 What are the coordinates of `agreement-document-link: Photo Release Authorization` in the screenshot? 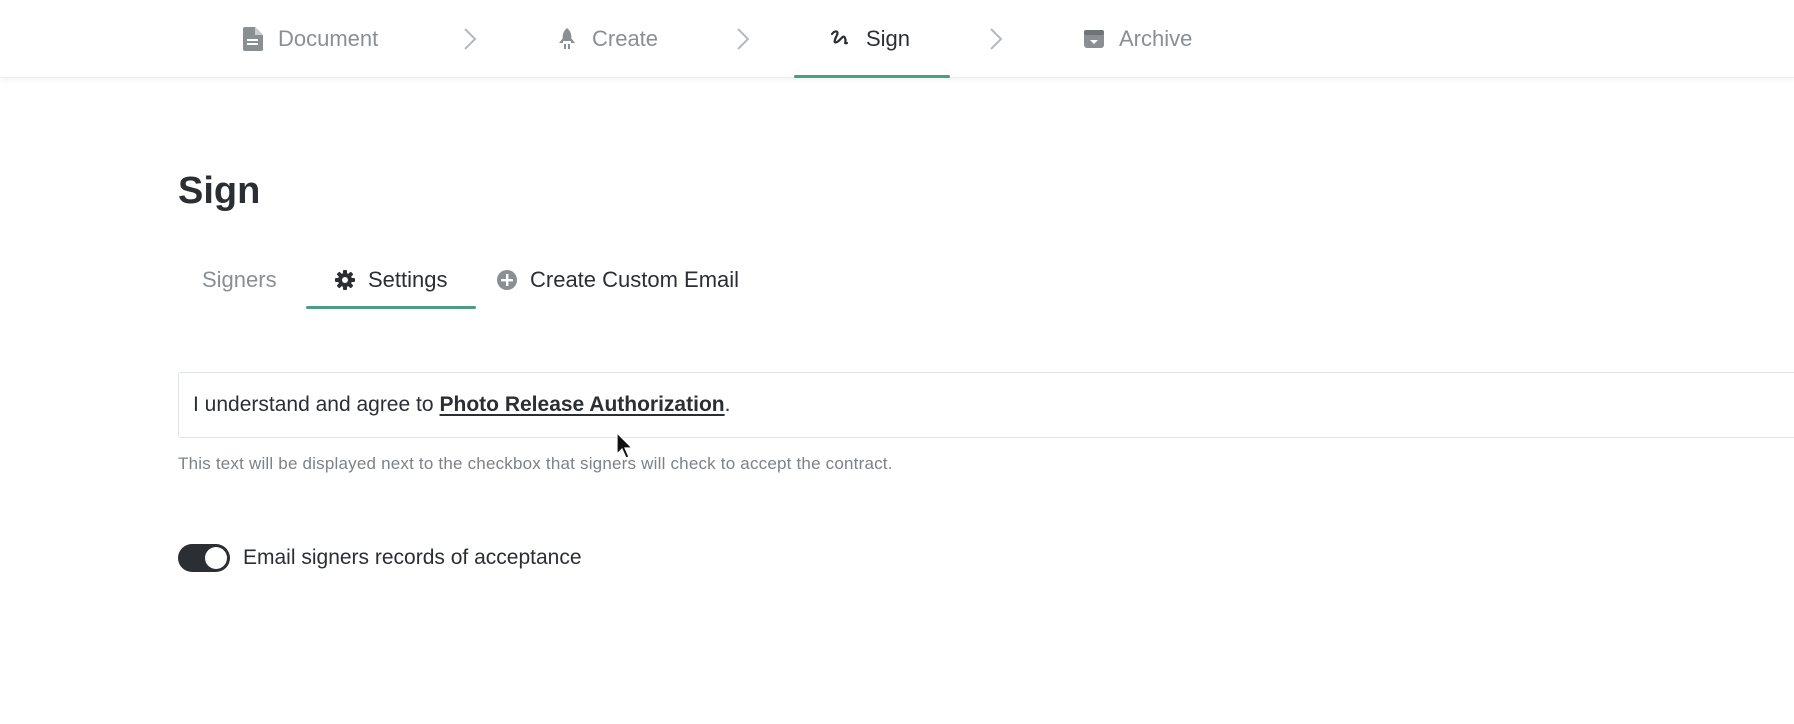 It's located at (582, 405).